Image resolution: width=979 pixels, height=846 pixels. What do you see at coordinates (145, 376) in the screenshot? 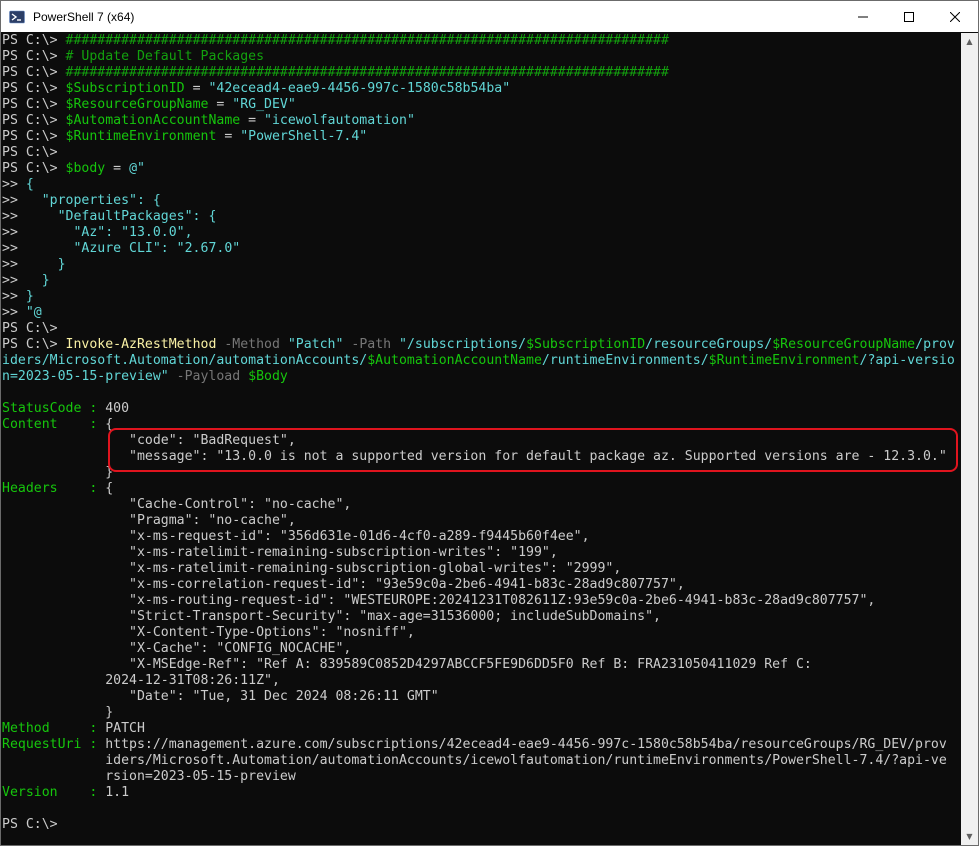
I see `command-line: n=2023-05-15-preview" -Payload $Body` at bounding box center [145, 376].